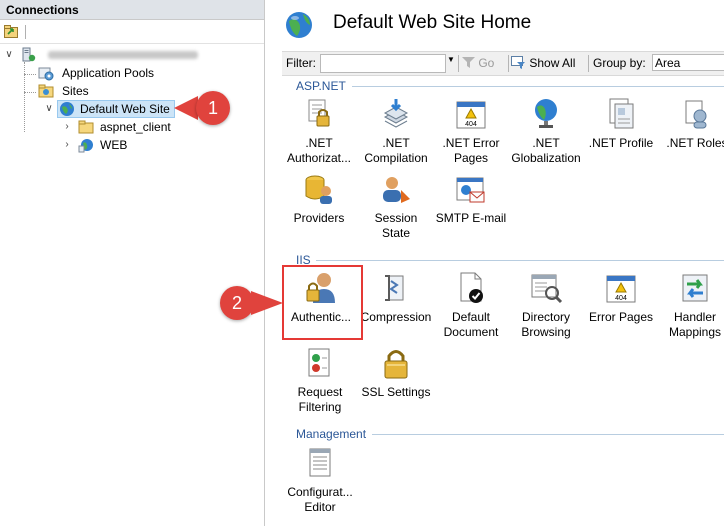  What do you see at coordinates (320, 392) in the screenshot?
I see `feature-label: Request` at bounding box center [320, 392].